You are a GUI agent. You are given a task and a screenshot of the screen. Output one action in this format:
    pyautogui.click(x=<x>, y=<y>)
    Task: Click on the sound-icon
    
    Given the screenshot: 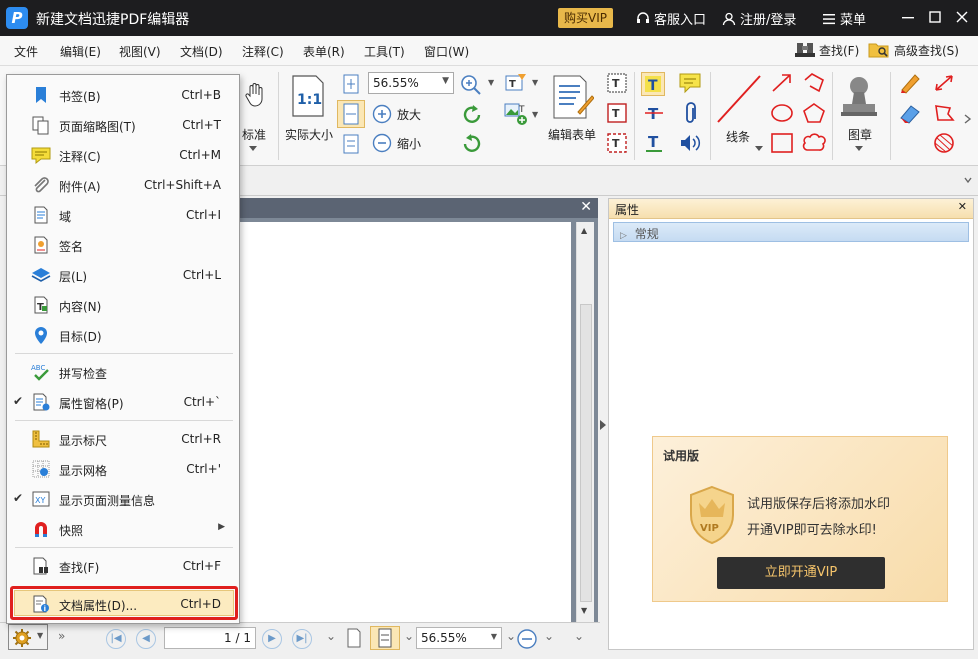 What is the action you would take?
    pyautogui.click(x=690, y=143)
    